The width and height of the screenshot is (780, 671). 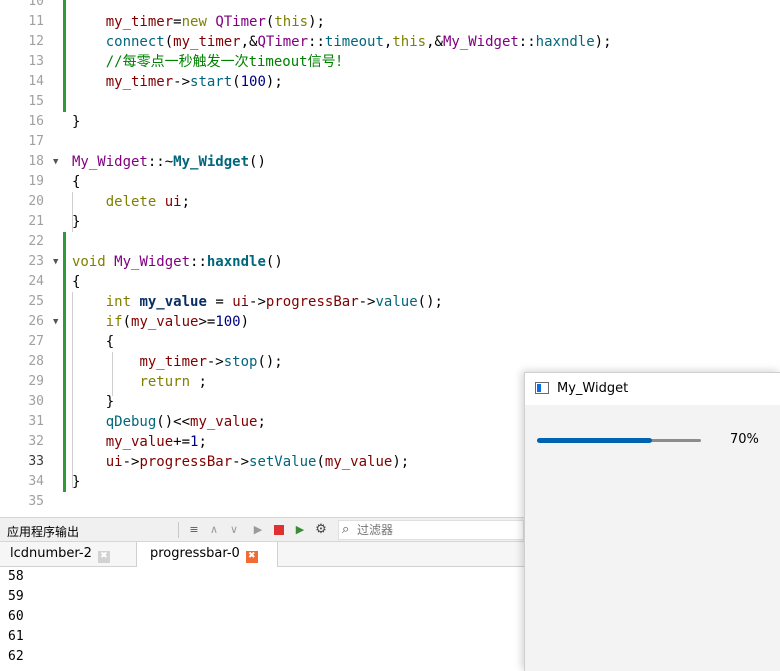 I want to click on gutter-line: 13, so click(x=33, y=62).